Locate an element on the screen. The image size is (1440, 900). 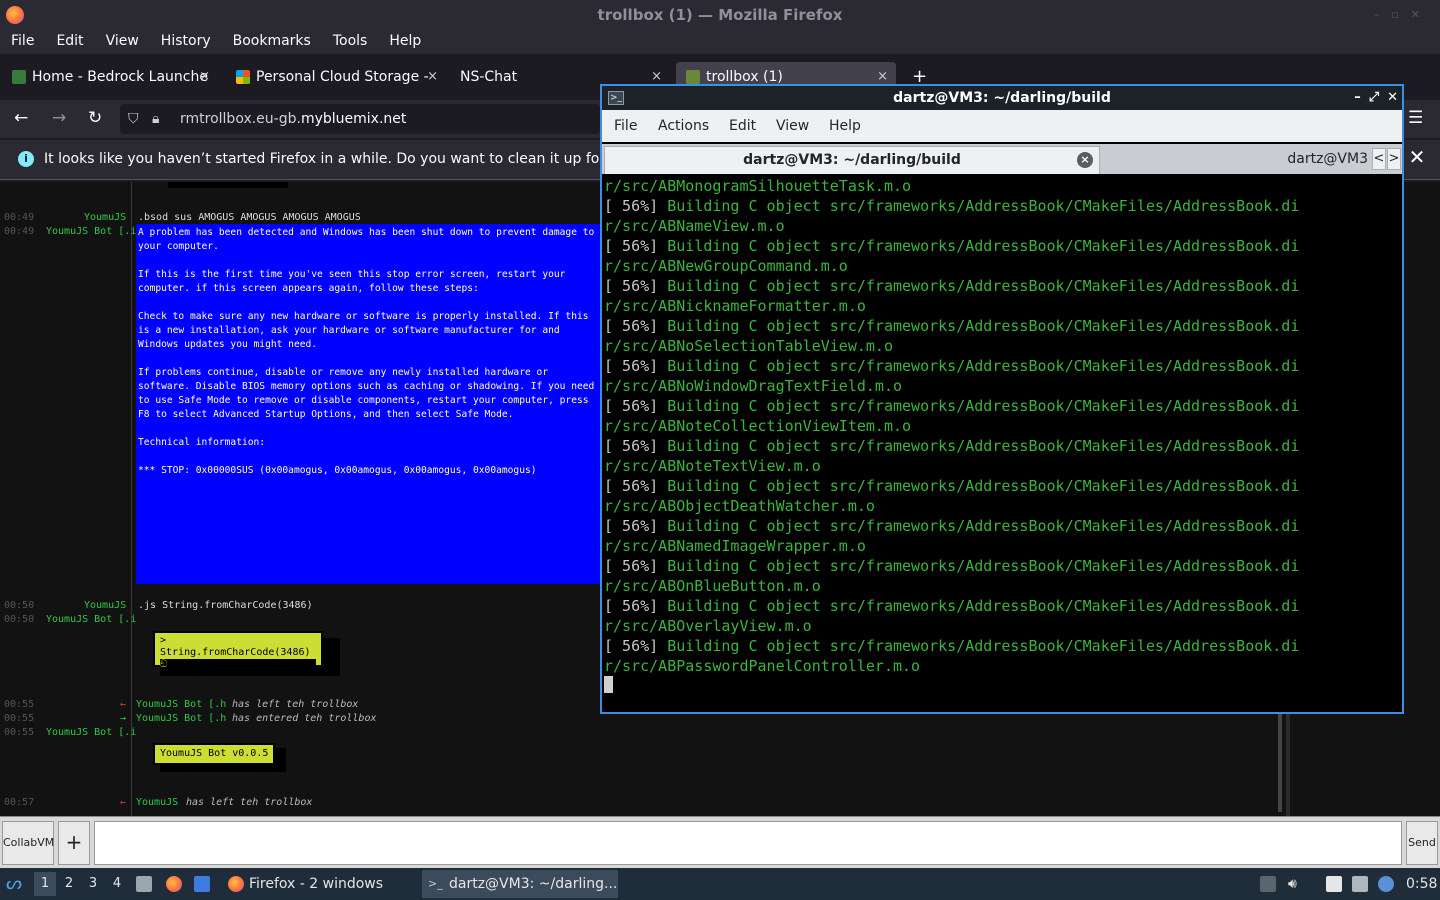
terminal-line-text: r/src/ABNoteTextView.m.o is located at coordinates (712, 466).